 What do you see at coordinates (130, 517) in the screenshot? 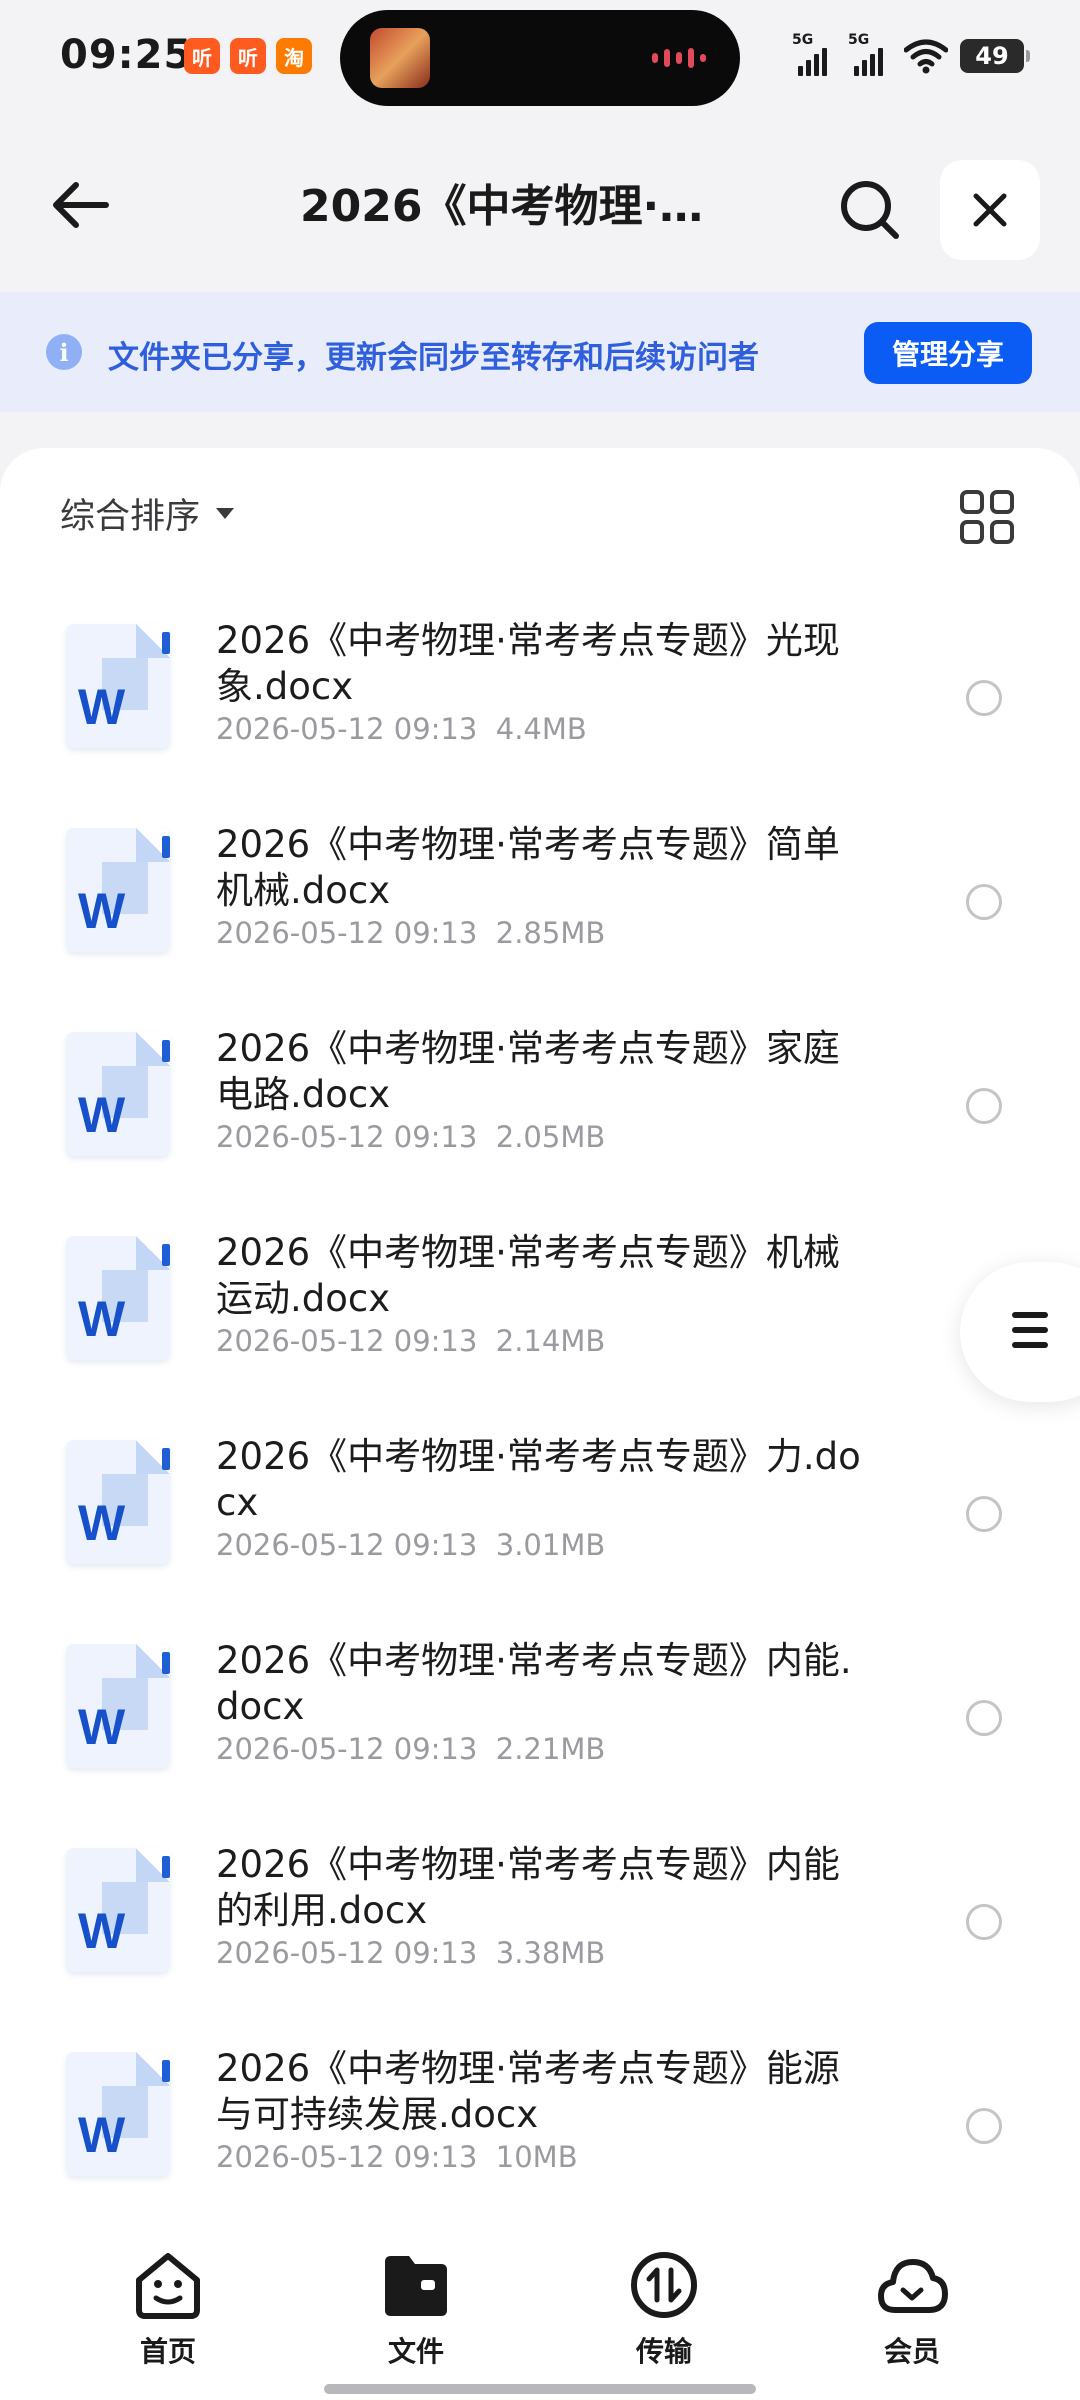
I see `sort-label: 综合排序` at bounding box center [130, 517].